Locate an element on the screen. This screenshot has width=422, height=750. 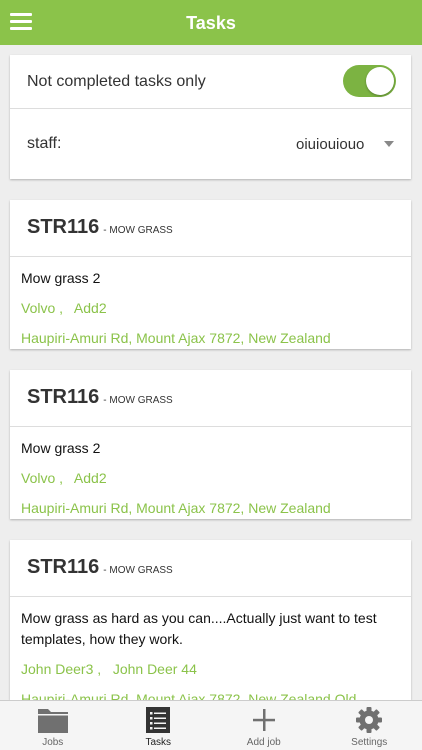
plus-icon is located at coordinates (263, 720).